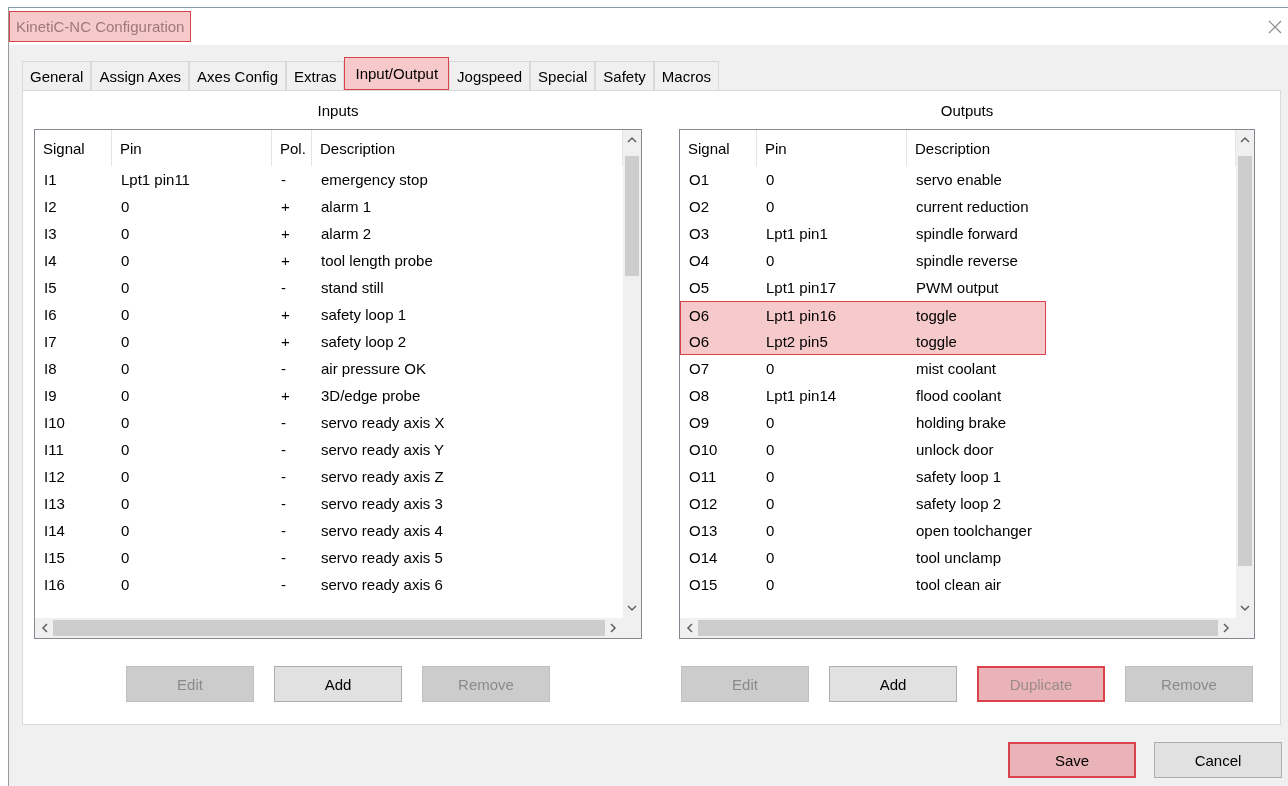 This screenshot has height=786, width=1288. Describe the element at coordinates (624, 75) in the screenshot. I see `tab: Safety` at that location.